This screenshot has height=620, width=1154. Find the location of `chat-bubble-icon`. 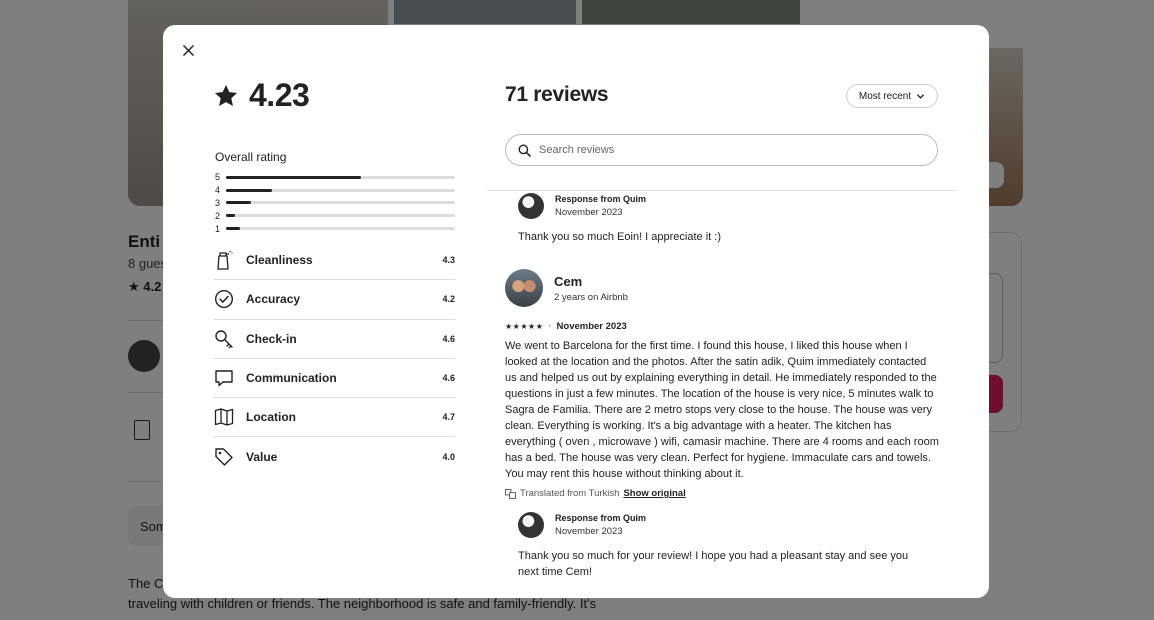

chat-bubble-icon is located at coordinates (224, 378).